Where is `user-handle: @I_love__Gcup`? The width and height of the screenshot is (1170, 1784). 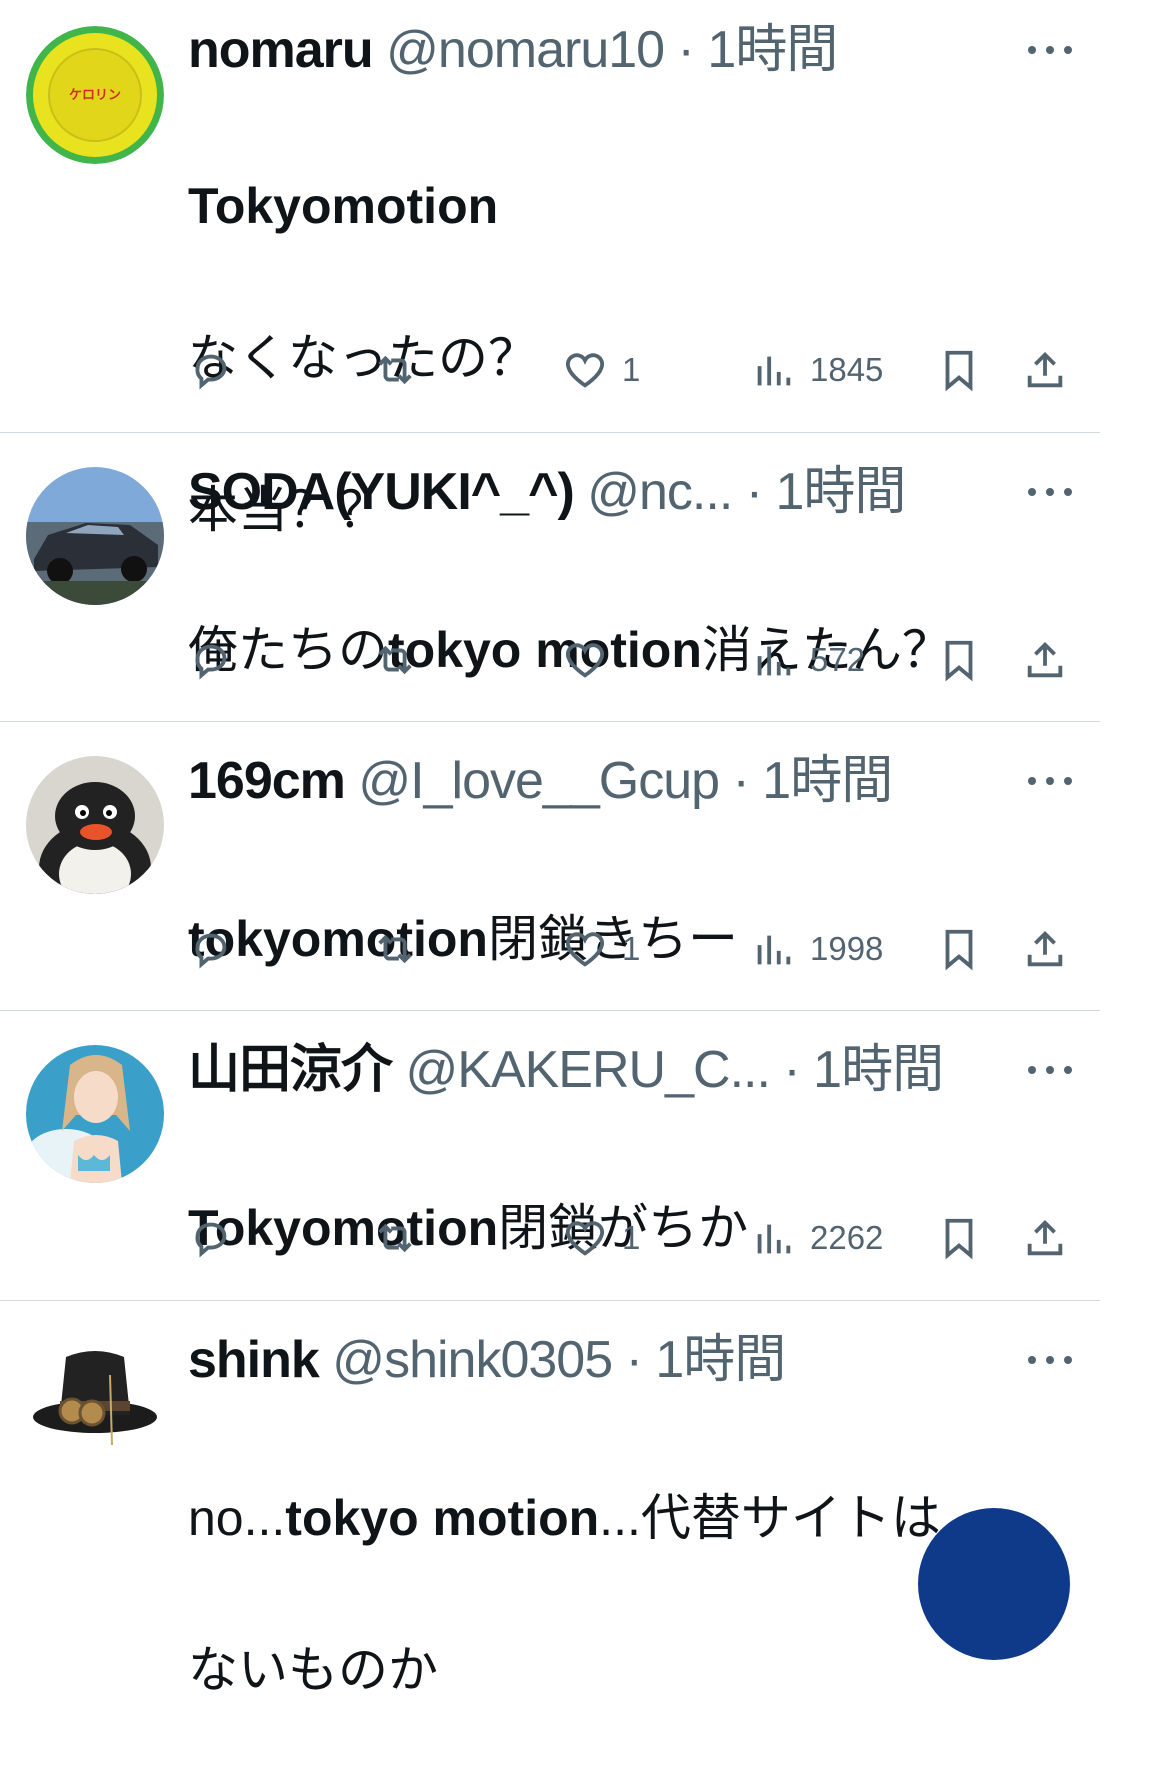
user-handle: @I_love__Gcup is located at coordinates (539, 781).